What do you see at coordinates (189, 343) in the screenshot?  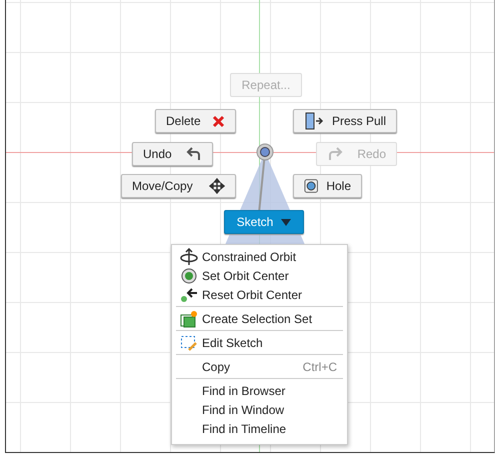 I see `edit-sketch-icon` at bounding box center [189, 343].